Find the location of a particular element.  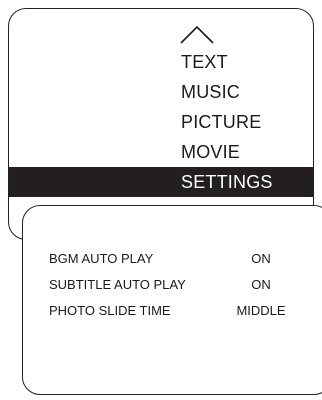

chevron-up-icon is located at coordinates (197, 34).